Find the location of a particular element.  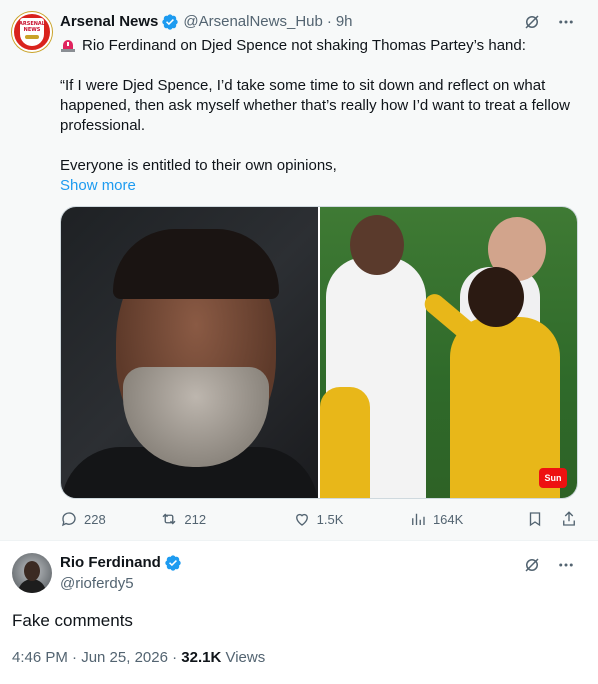

arsenal-crest-icon: ARSENAL NEWS is located at coordinates (32, 32).